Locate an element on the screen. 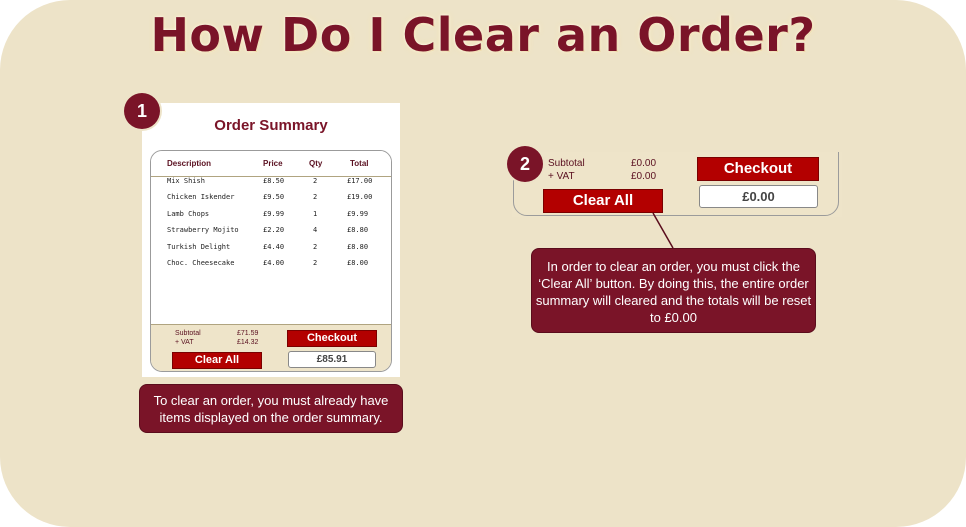  table-row: Turkish Delight £4.40 2 £8.80 is located at coordinates (271, 251).